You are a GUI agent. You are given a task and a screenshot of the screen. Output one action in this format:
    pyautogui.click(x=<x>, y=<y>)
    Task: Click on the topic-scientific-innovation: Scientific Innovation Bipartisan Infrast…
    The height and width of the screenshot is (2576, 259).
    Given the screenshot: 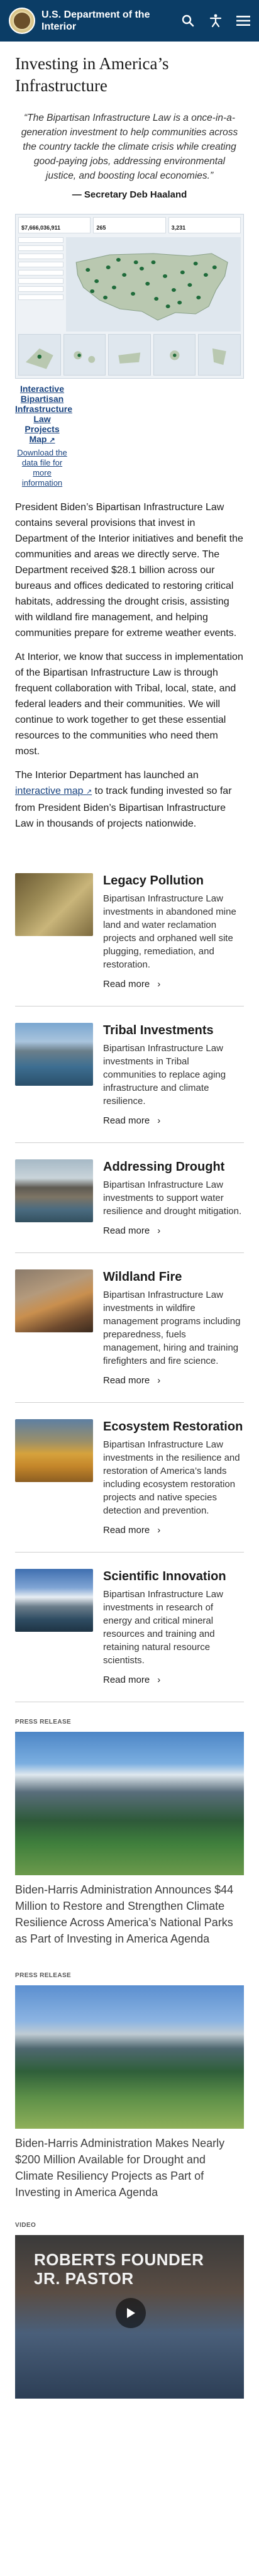 What is the action you would take?
    pyautogui.click(x=129, y=1635)
    